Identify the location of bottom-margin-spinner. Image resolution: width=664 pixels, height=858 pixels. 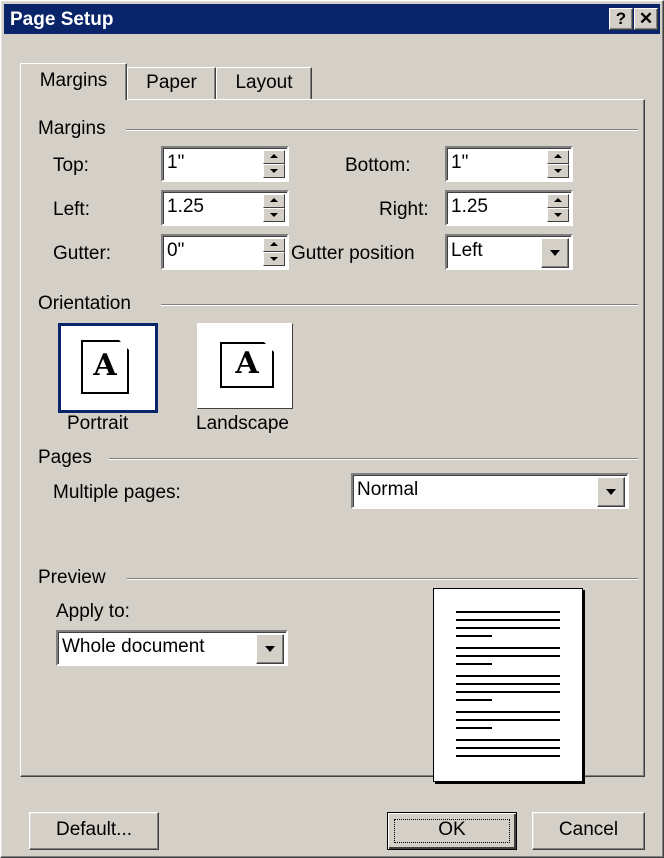
(558, 164).